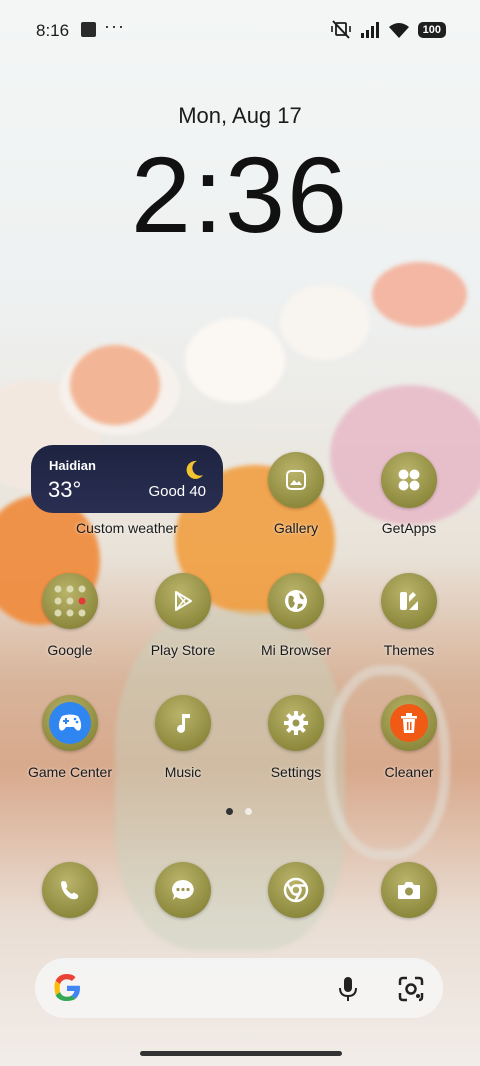  I want to click on google-folder-icon, so click(70, 601).